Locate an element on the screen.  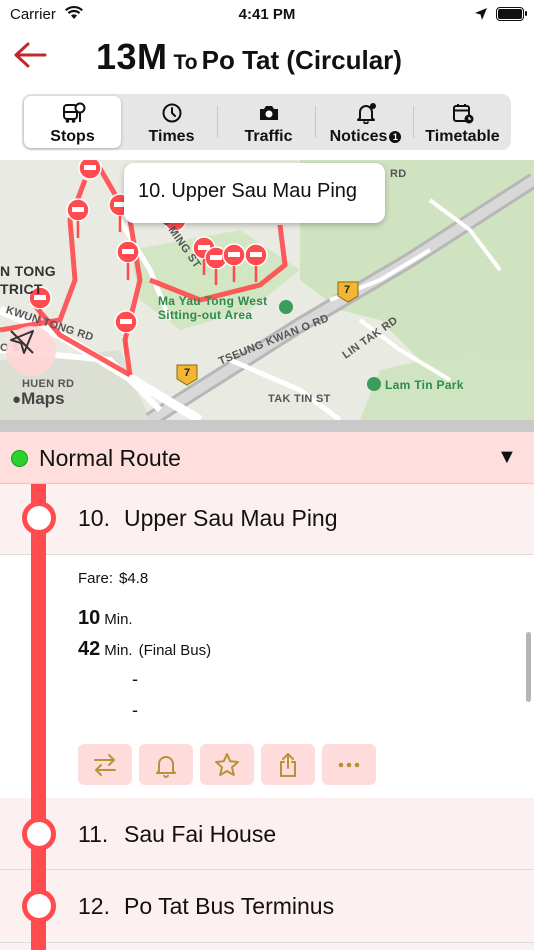
favorite-button is located at coordinates (227, 764).